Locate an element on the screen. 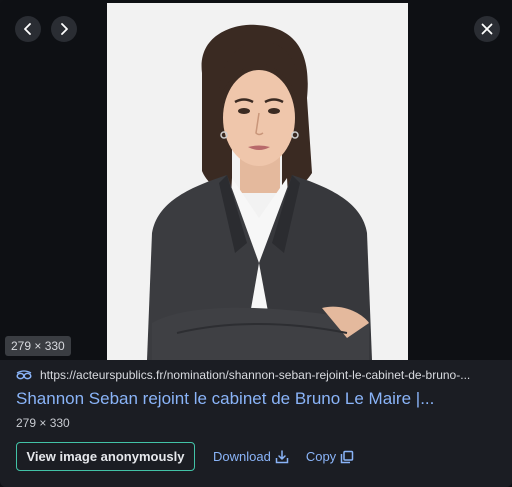 The width and height of the screenshot is (512, 487). view-image-anonymously-button: View image anonymously is located at coordinates (105, 456).